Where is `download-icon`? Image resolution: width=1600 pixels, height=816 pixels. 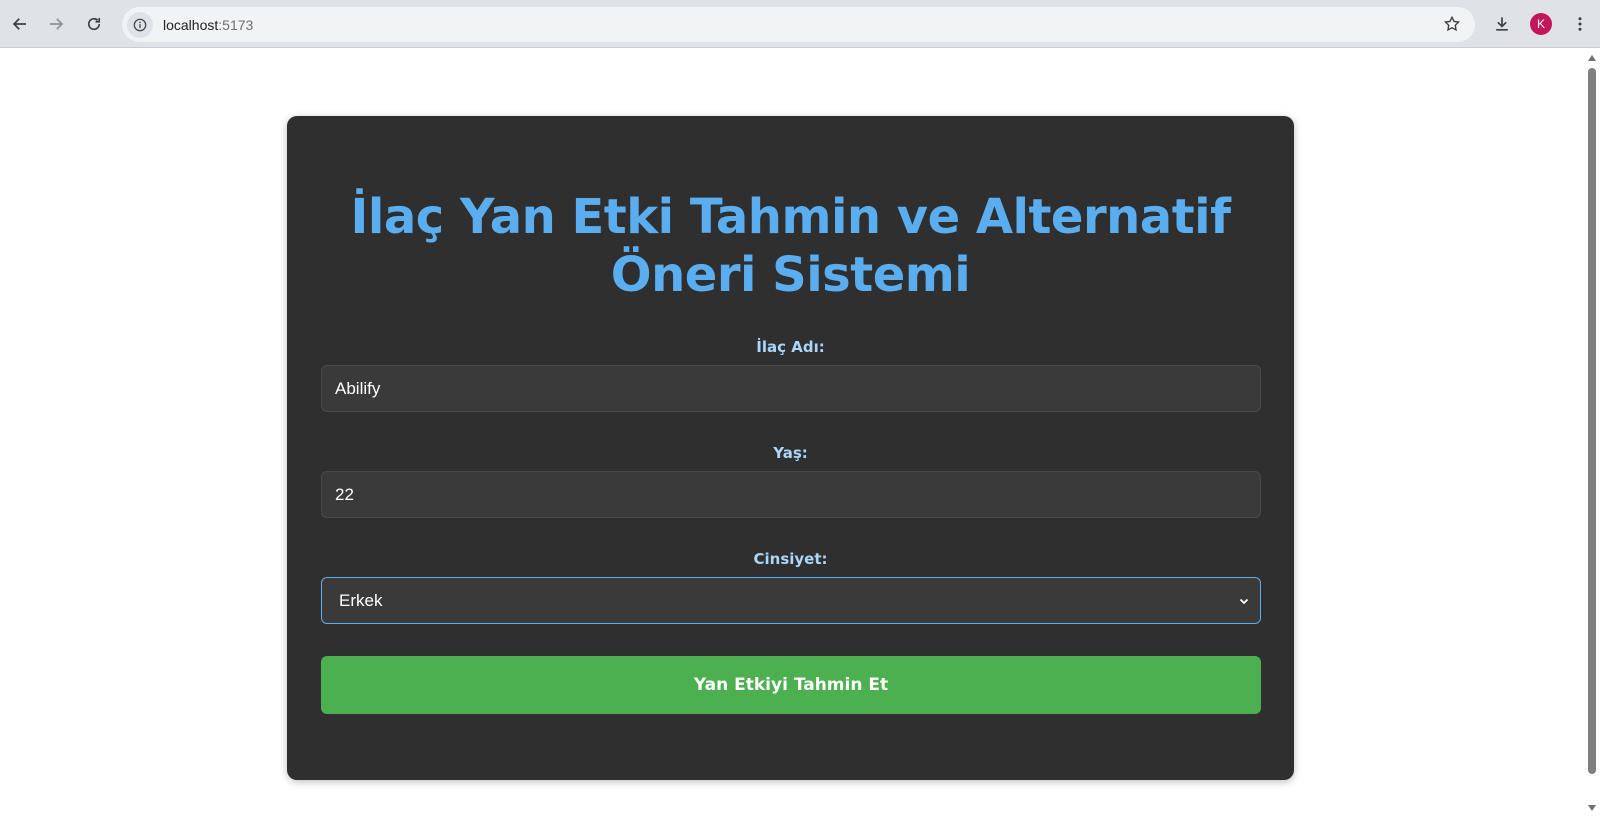
download-icon is located at coordinates (1502, 24).